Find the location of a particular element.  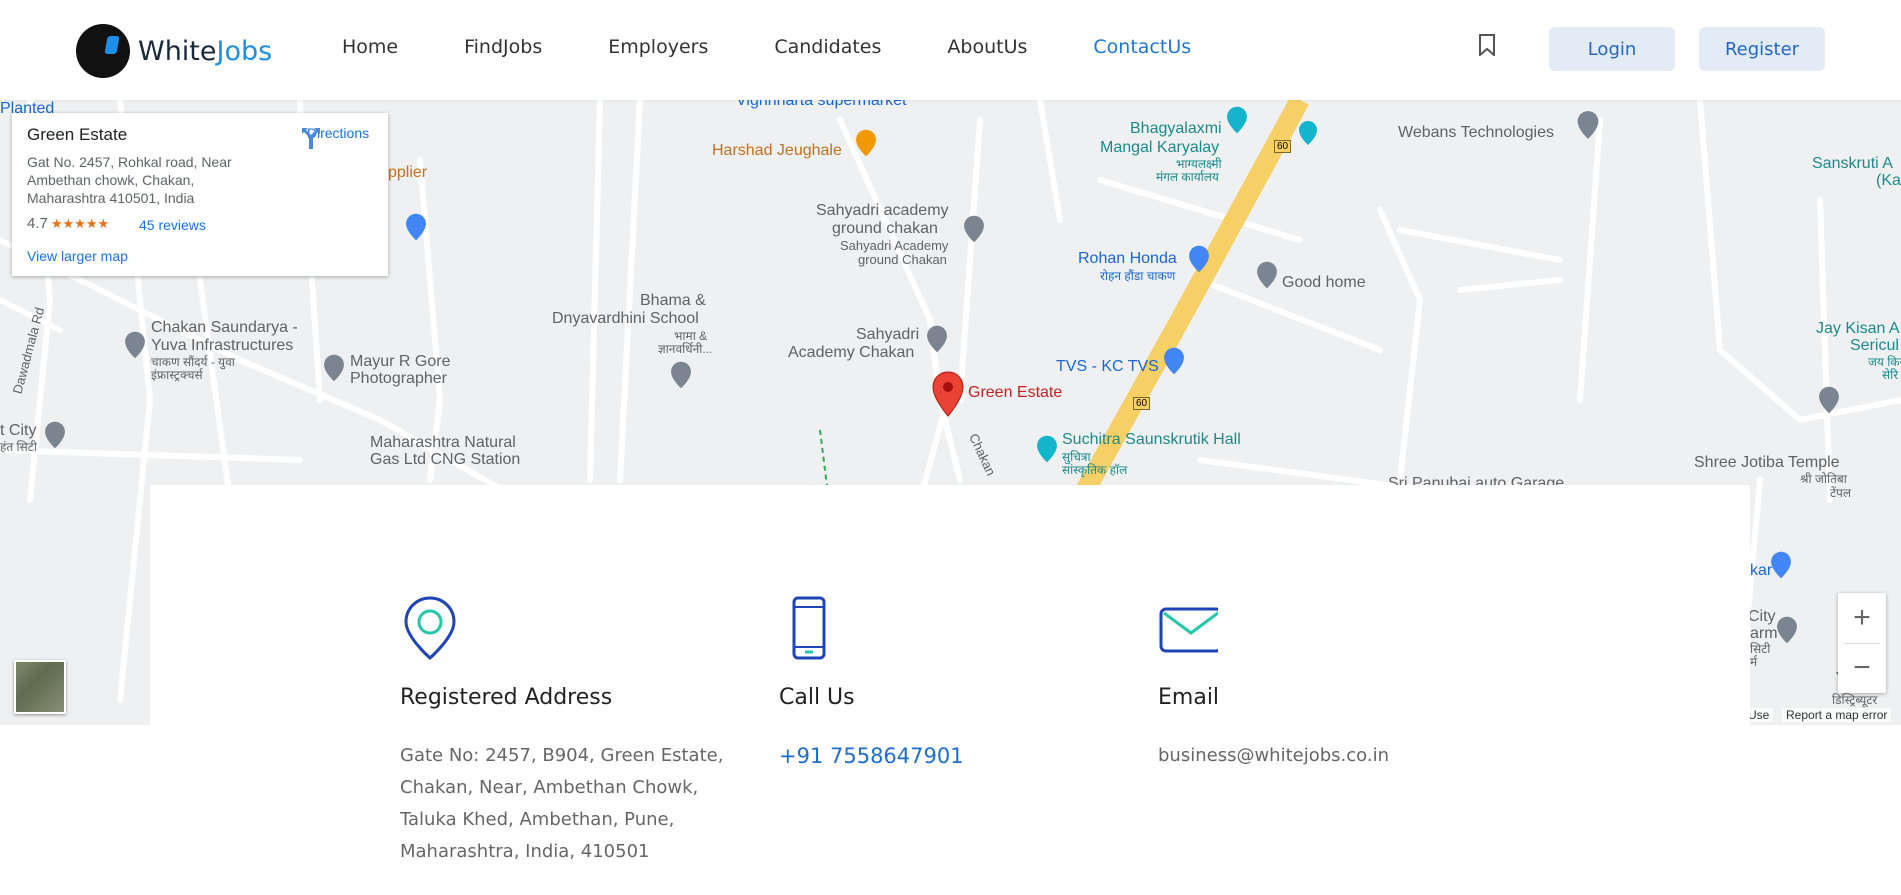

place-title: Green Estate is located at coordinates (77, 134).